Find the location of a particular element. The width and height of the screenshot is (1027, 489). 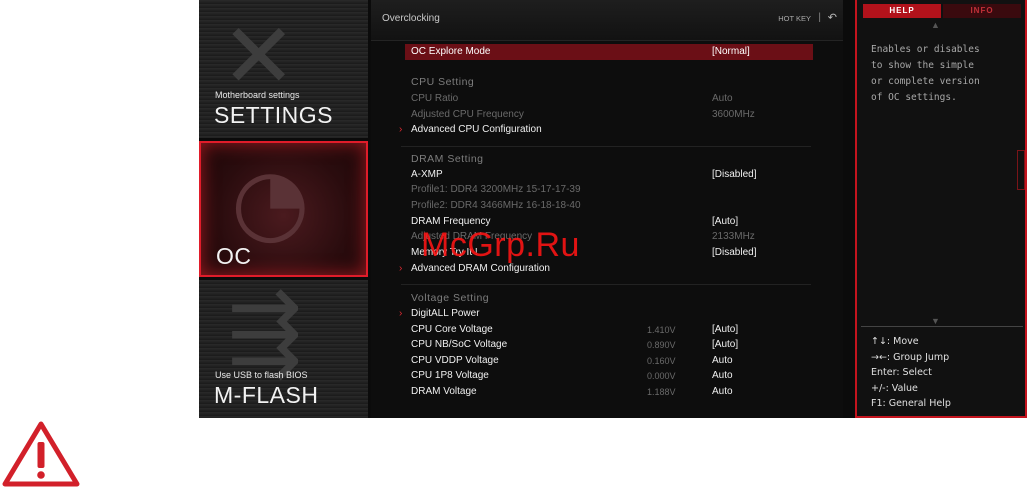

setting-value: [Normal] is located at coordinates (731, 52).